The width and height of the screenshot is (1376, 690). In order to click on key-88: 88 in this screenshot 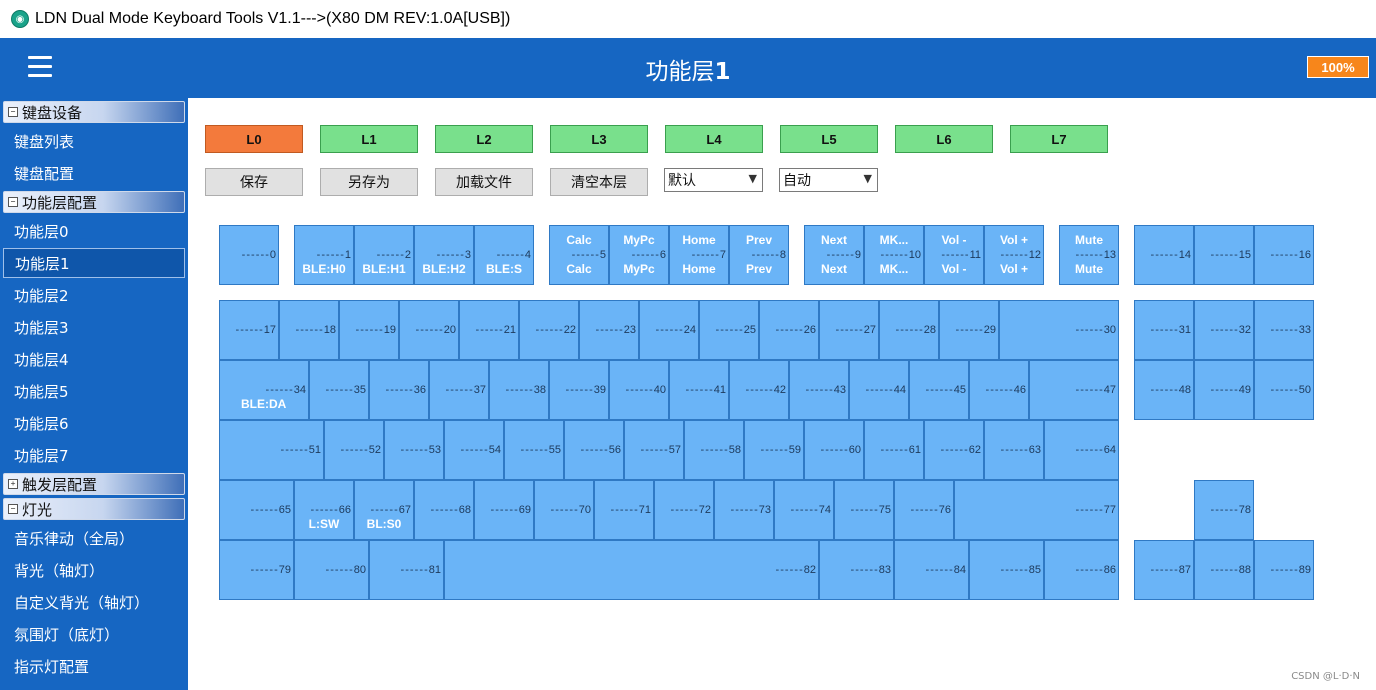, I will do `click(1224, 570)`.